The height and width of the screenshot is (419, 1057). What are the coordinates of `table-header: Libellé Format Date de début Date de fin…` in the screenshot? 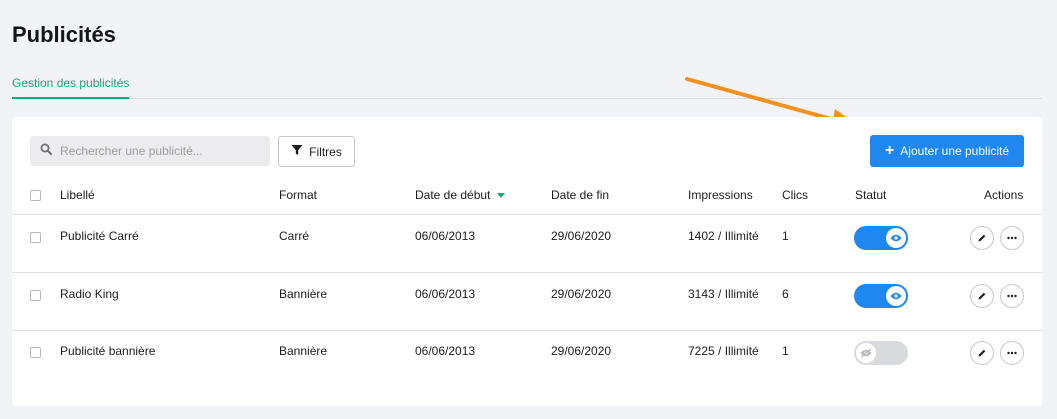 It's located at (527, 196).